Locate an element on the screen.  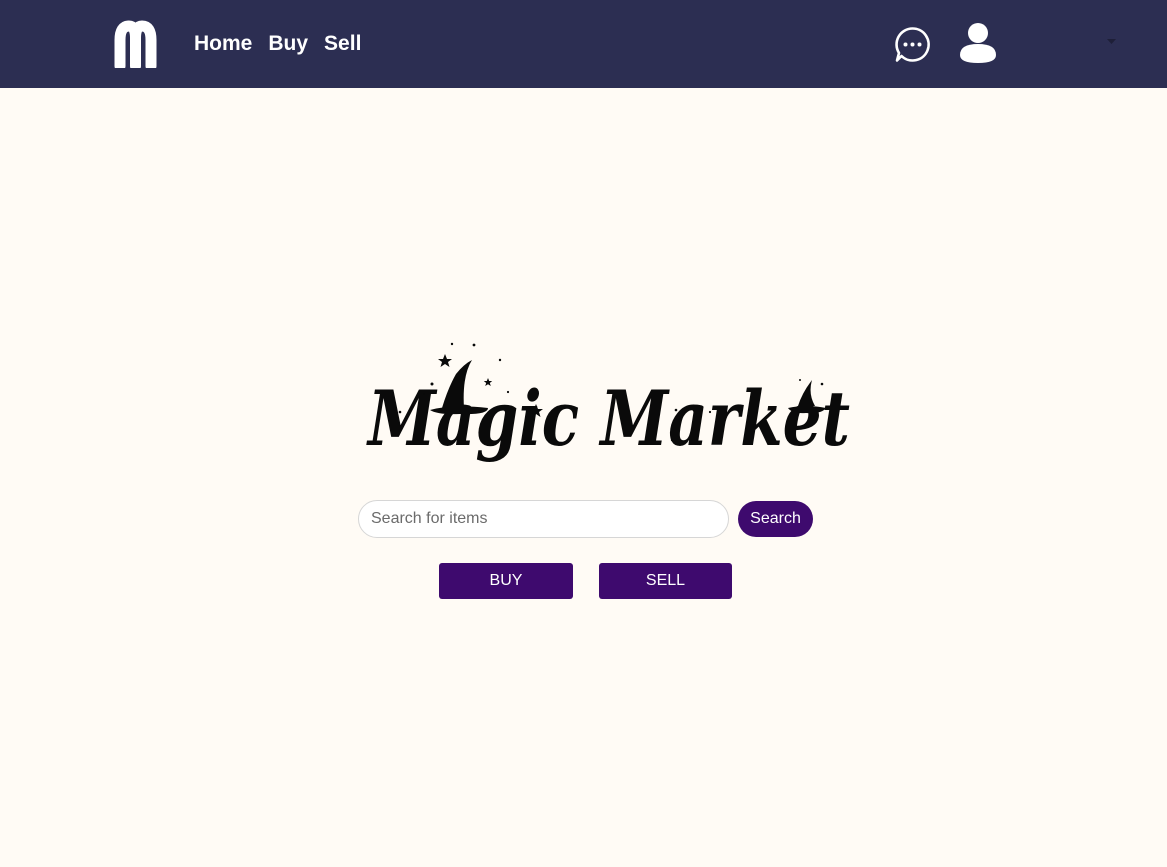
m-logo-icon is located at coordinates (135, 43).